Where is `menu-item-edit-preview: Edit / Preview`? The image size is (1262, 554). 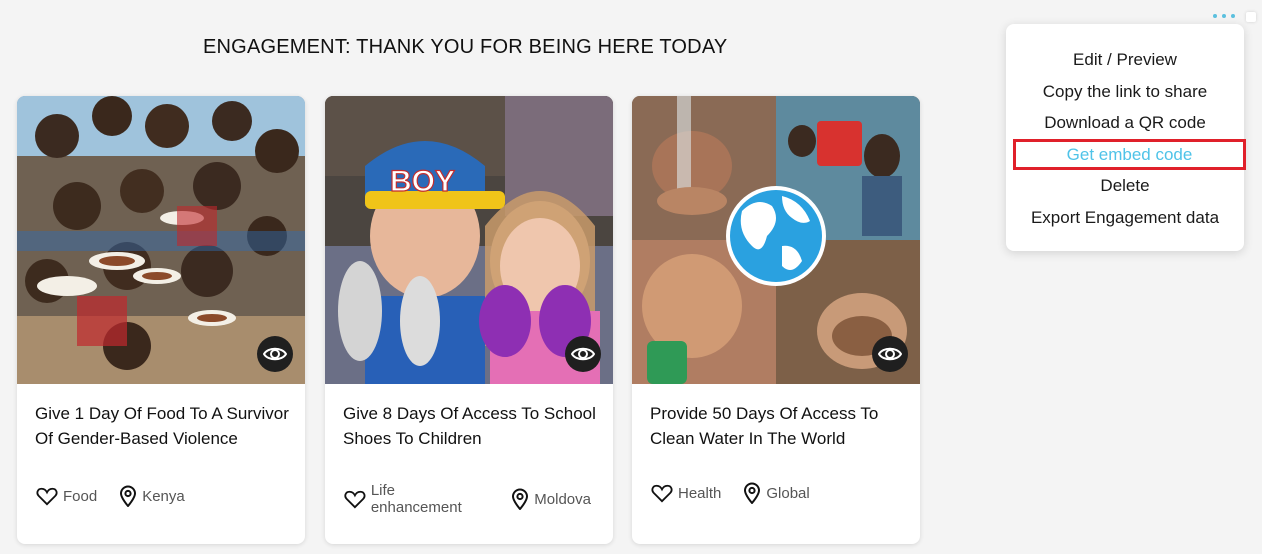
menu-item-edit-preview: Edit / Preview is located at coordinates (1125, 60).